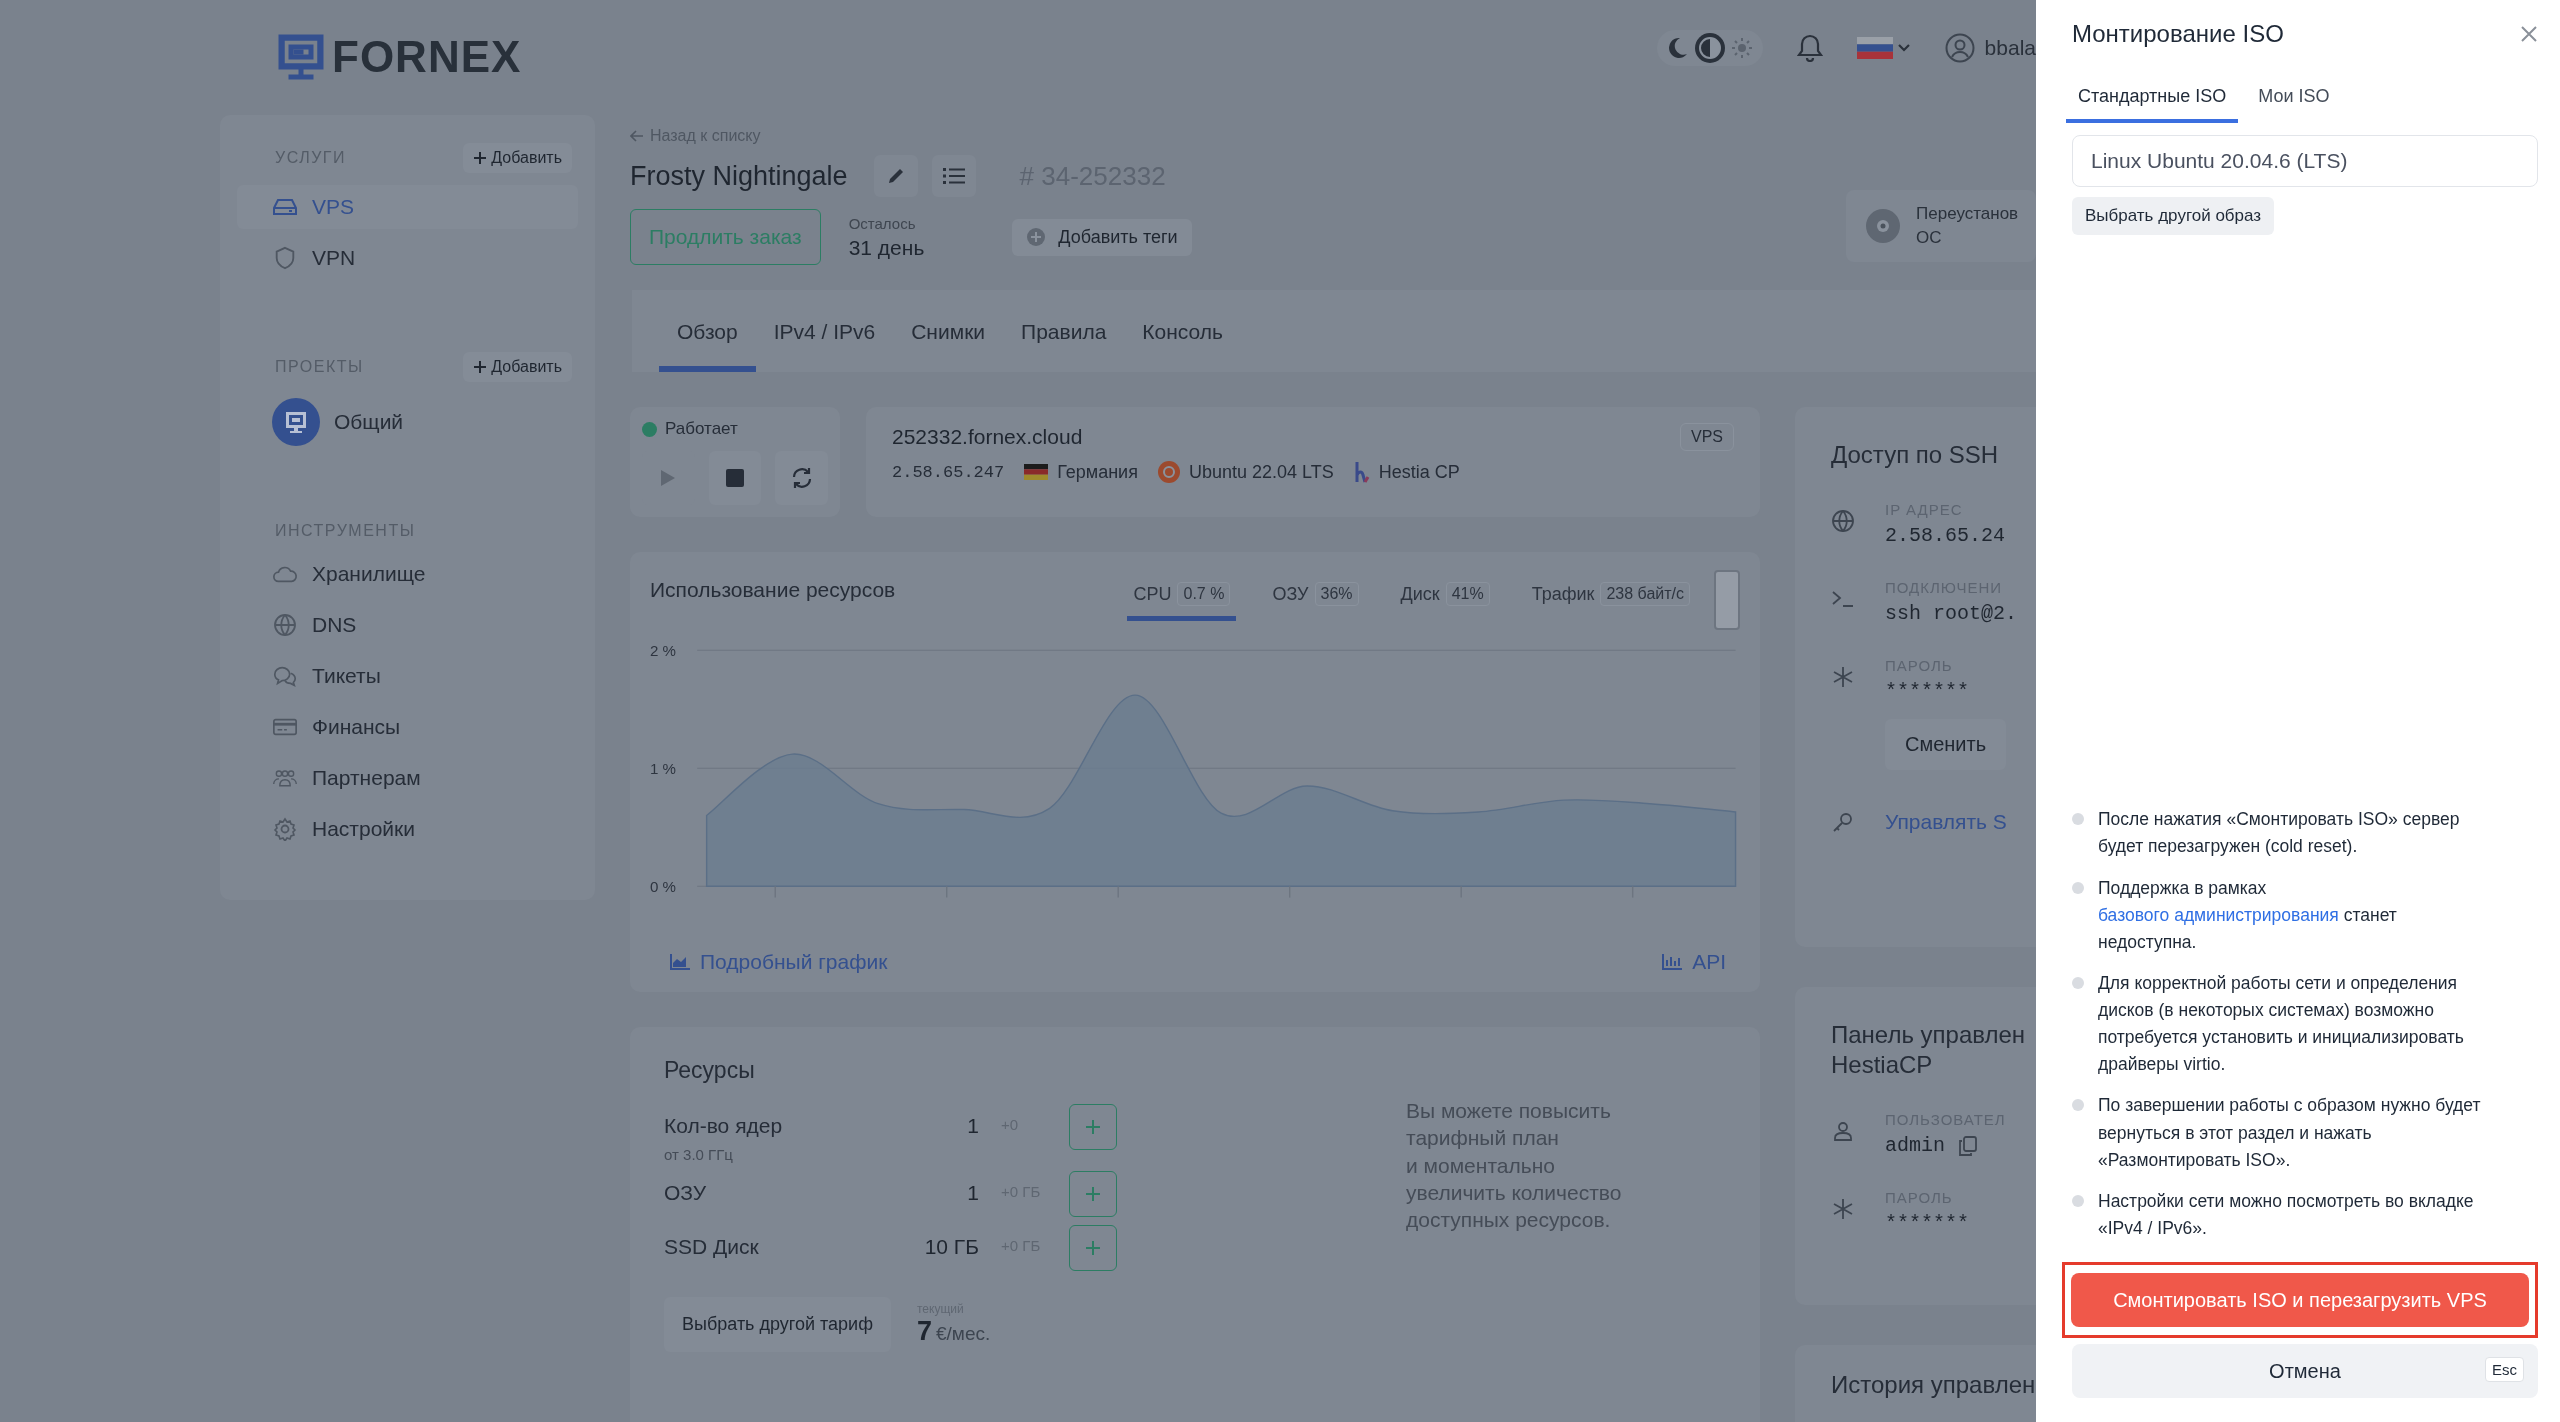 The width and height of the screenshot is (2560, 1422). What do you see at coordinates (1843, 1209) in the screenshot?
I see `asterisk-icon` at bounding box center [1843, 1209].